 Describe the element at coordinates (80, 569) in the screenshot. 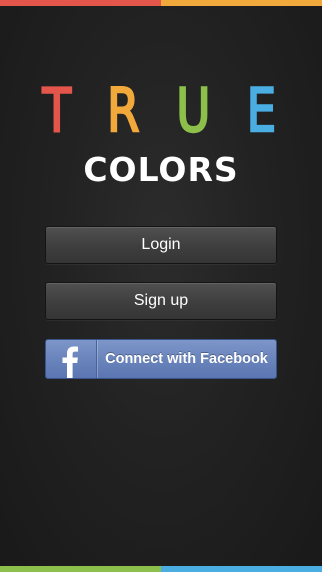

I see `bottom-stripe-green` at that location.